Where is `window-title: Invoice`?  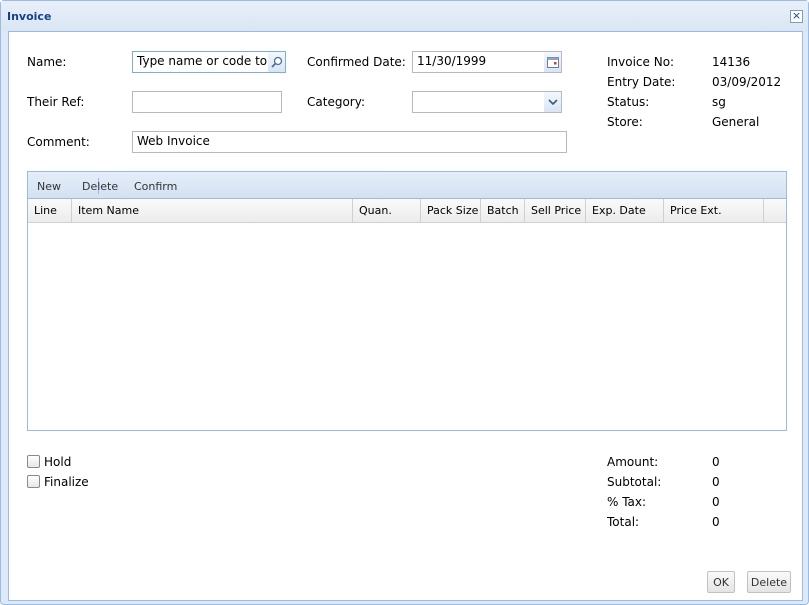 window-title: Invoice is located at coordinates (29, 16).